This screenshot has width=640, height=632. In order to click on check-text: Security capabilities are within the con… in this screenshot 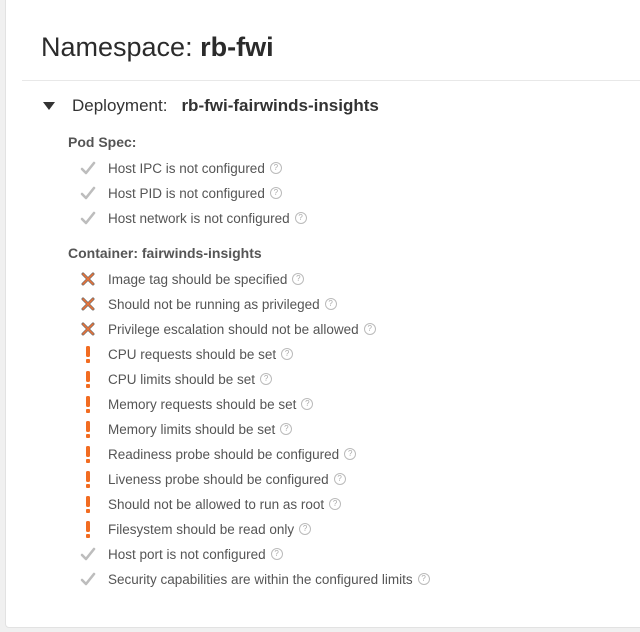, I will do `click(260, 579)`.